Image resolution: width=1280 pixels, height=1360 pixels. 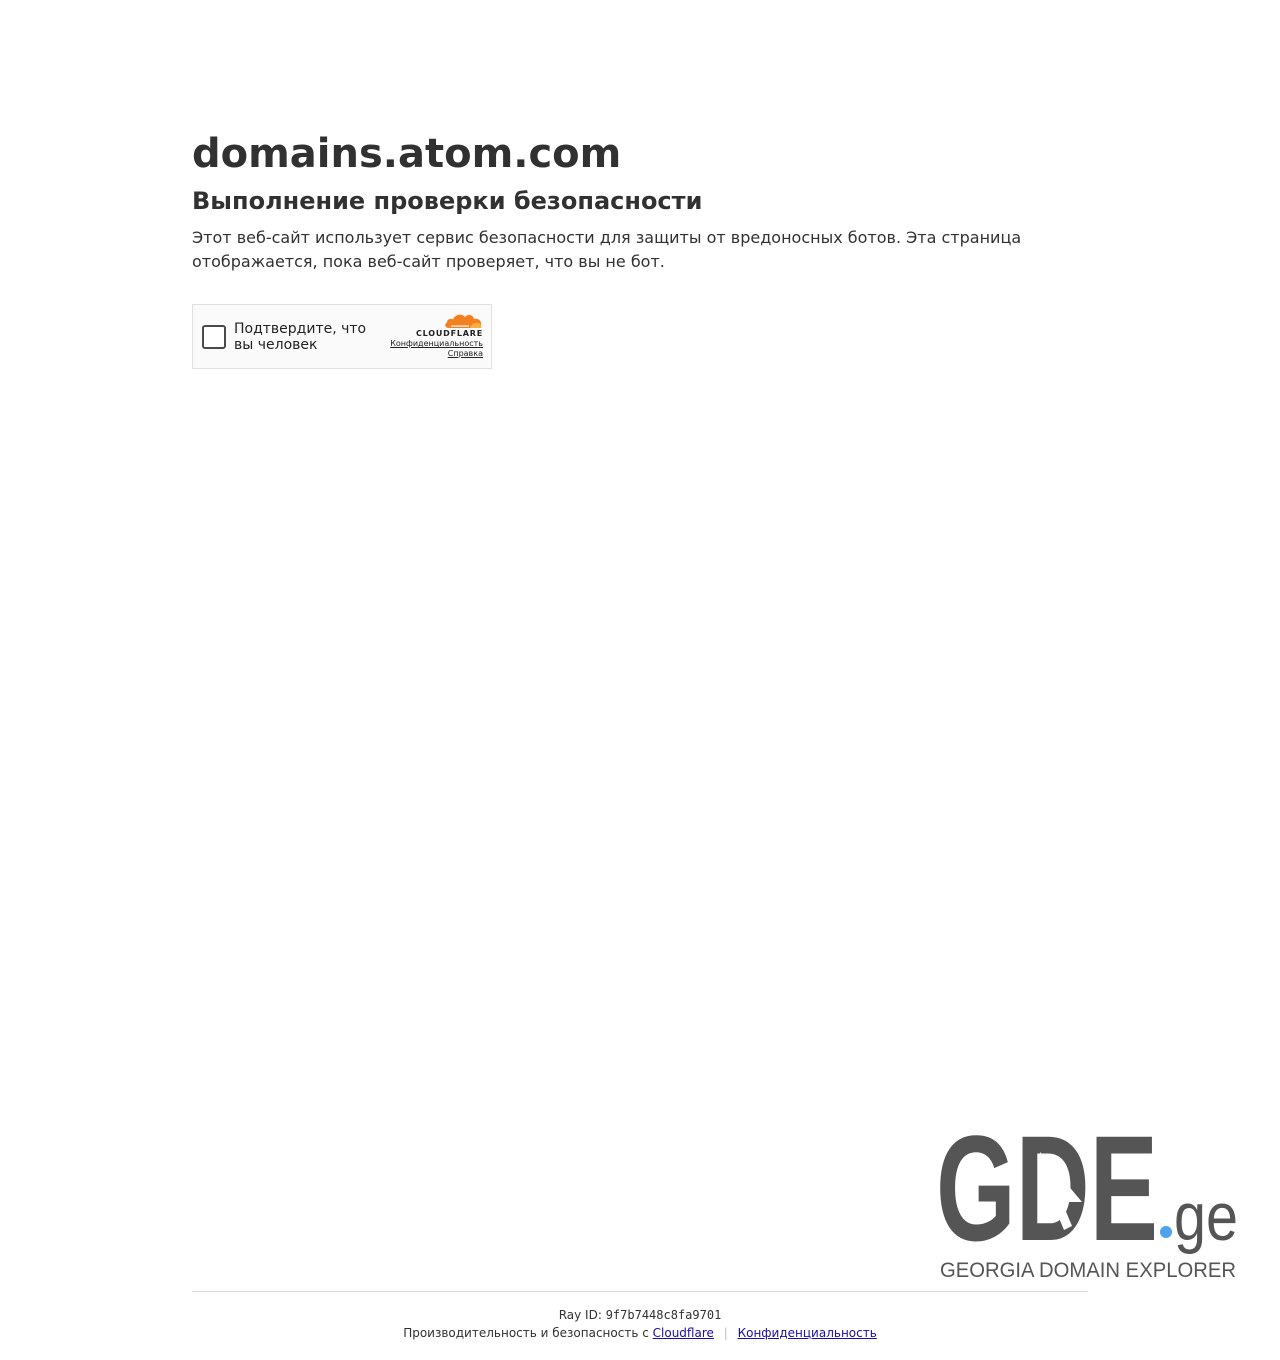 What do you see at coordinates (407, 154) in the screenshot?
I see `site-title: domains.atom.com` at bounding box center [407, 154].